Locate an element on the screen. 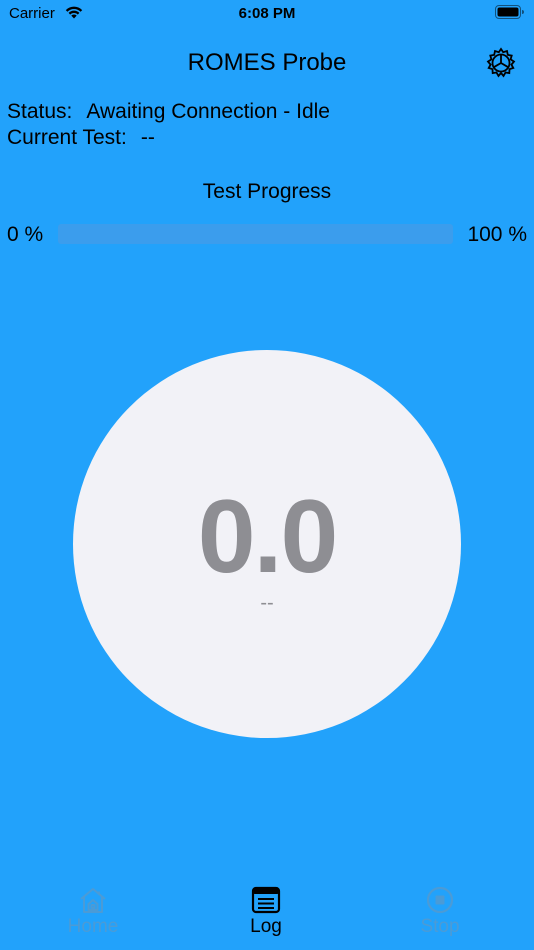 Image resolution: width=534 pixels, height=950 pixels. status-bar: Carrier 6:08 PM is located at coordinates (267, 15).